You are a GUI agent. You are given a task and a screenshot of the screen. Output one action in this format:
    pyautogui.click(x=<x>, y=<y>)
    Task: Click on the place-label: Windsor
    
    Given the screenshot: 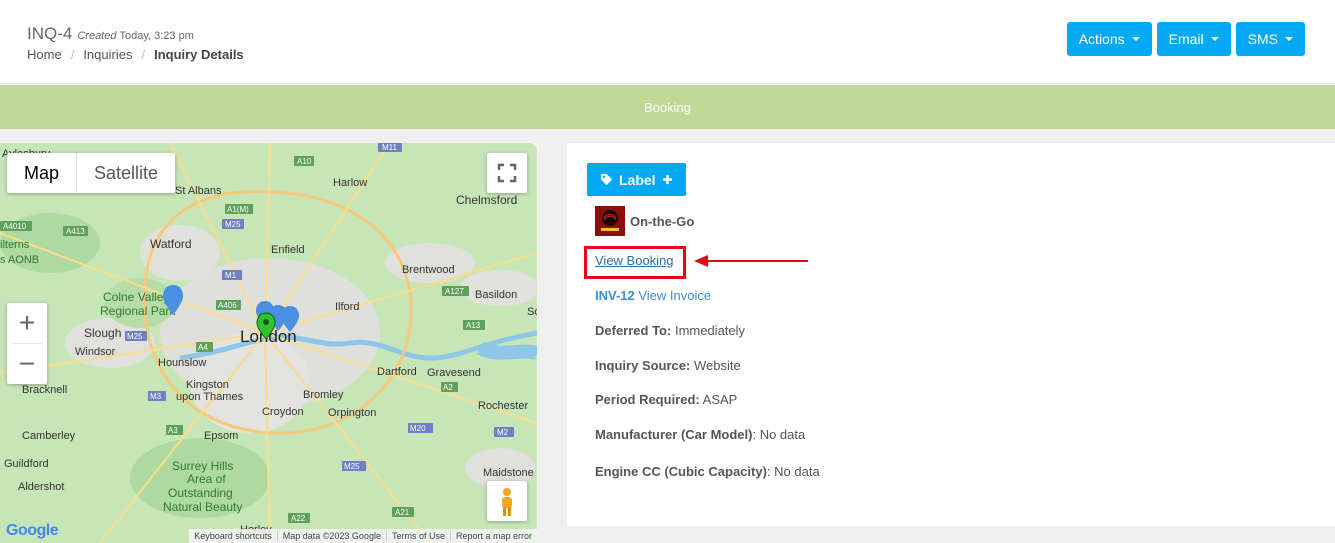 What is the action you would take?
    pyautogui.click(x=95, y=352)
    